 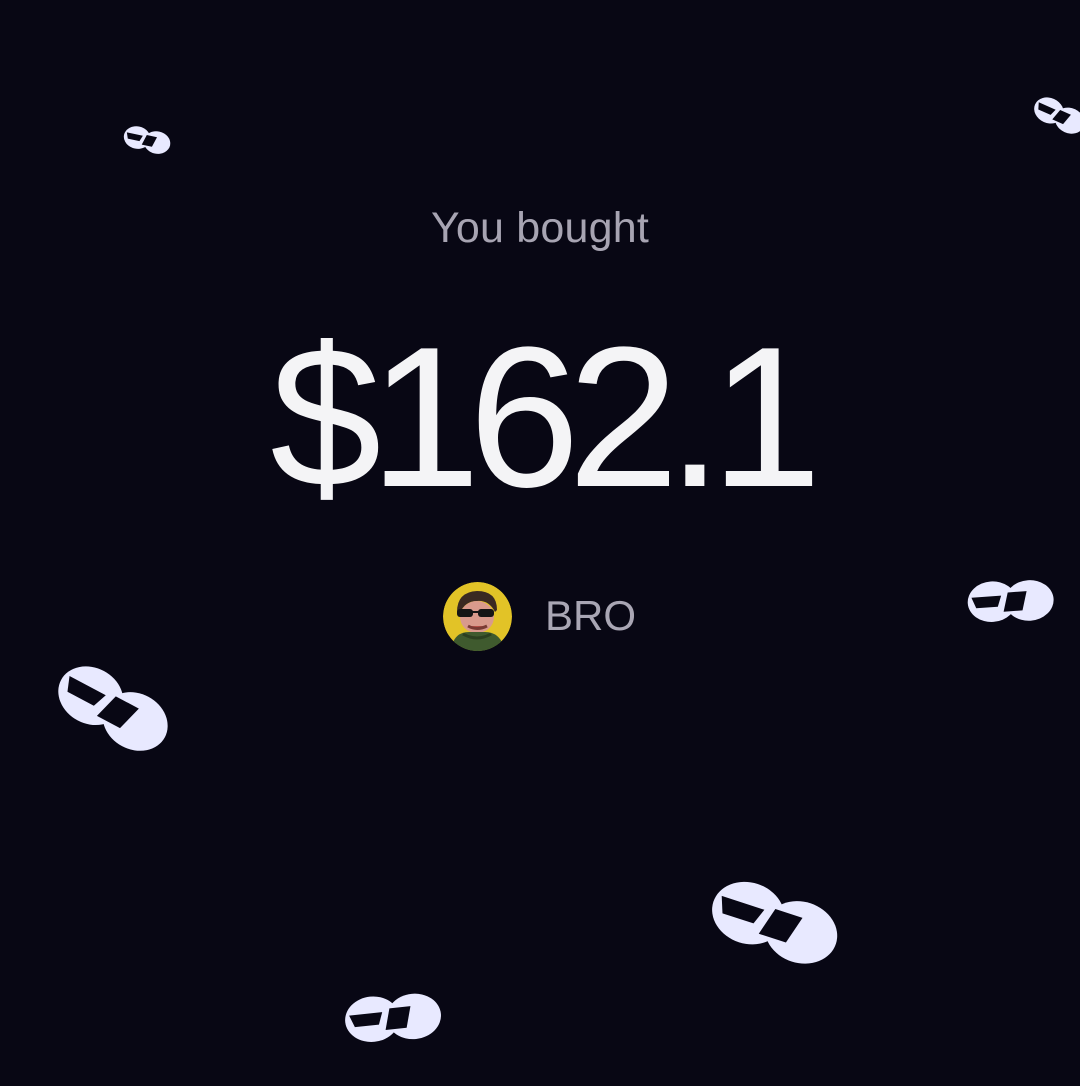 What do you see at coordinates (540, 228) in the screenshot?
I see `purchase-heading: You bought` at bounding box center [540, 228].